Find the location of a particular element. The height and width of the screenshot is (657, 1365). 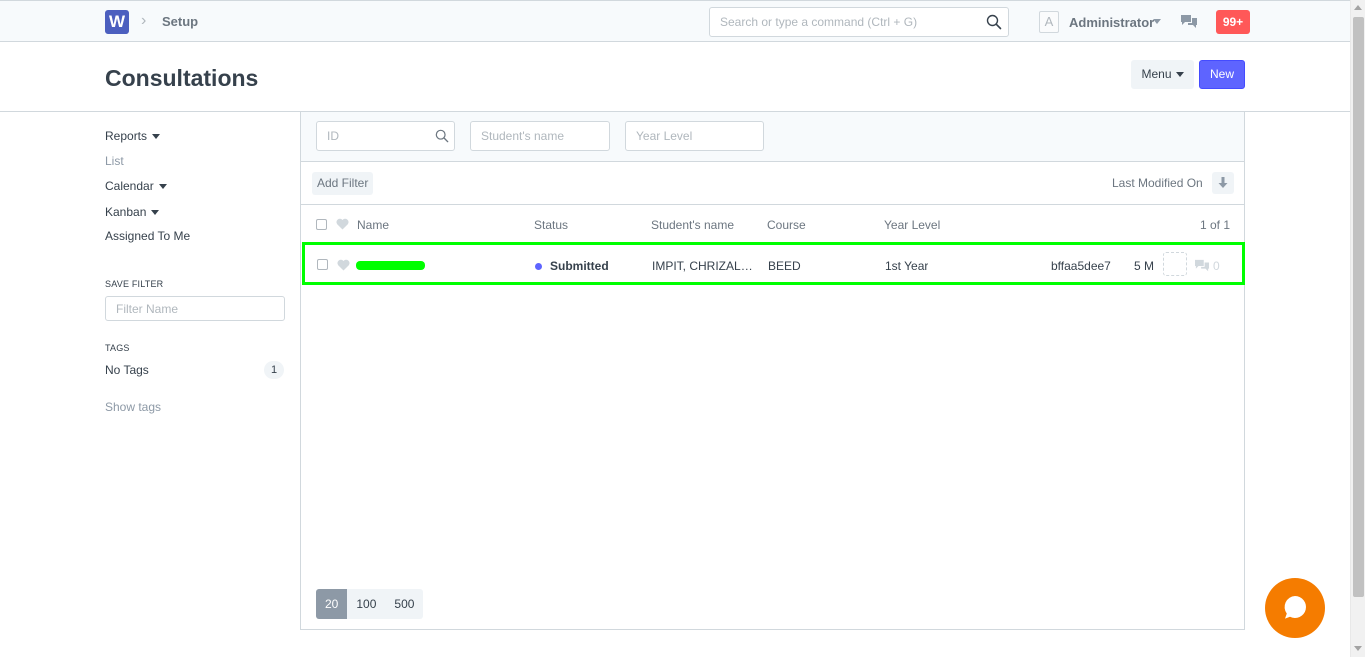

user-menu: Administrator is located at coordinates (1111, 22).